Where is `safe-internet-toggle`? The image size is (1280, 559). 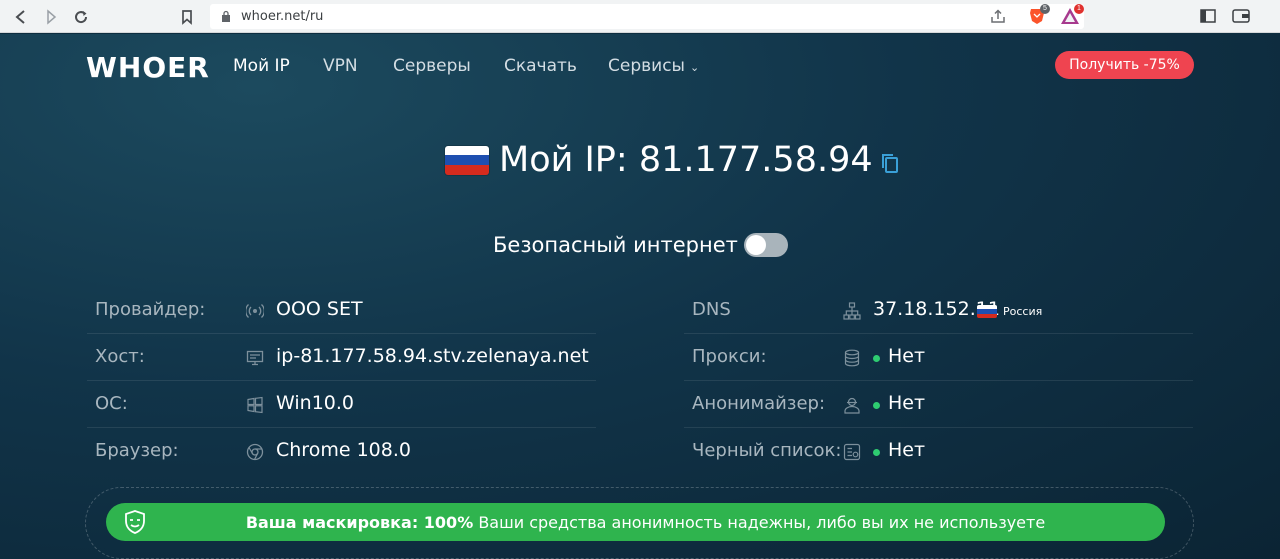 safe-internet-toggle is located at coordinates (765, 245).